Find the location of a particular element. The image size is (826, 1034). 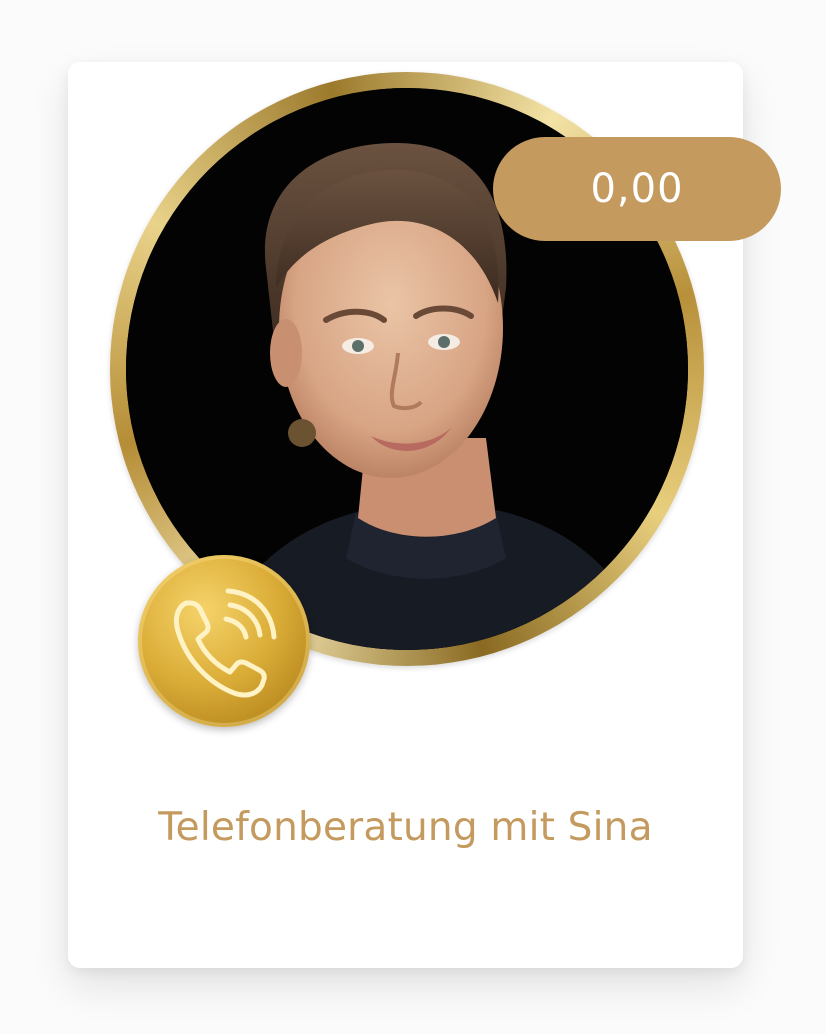

phone-call-icon is located at coordinates (224, 641).